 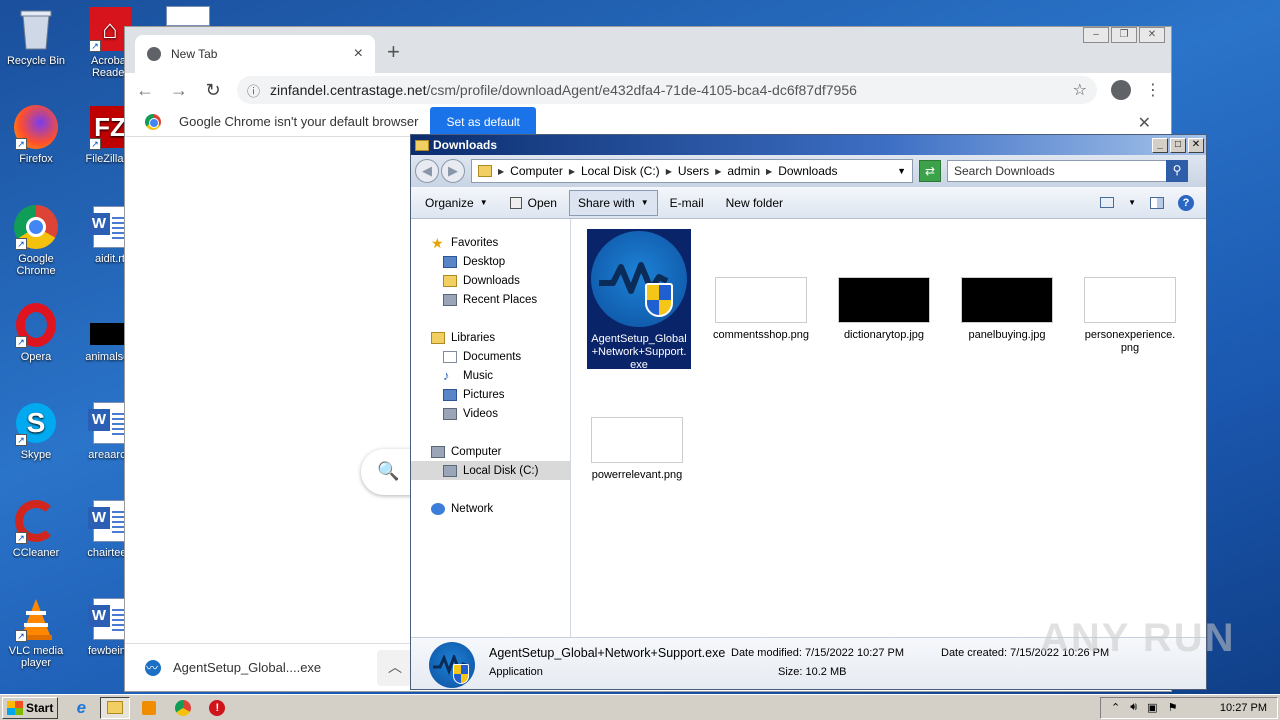 I want to click on nav-network: Network, so click(x=490, y=508).